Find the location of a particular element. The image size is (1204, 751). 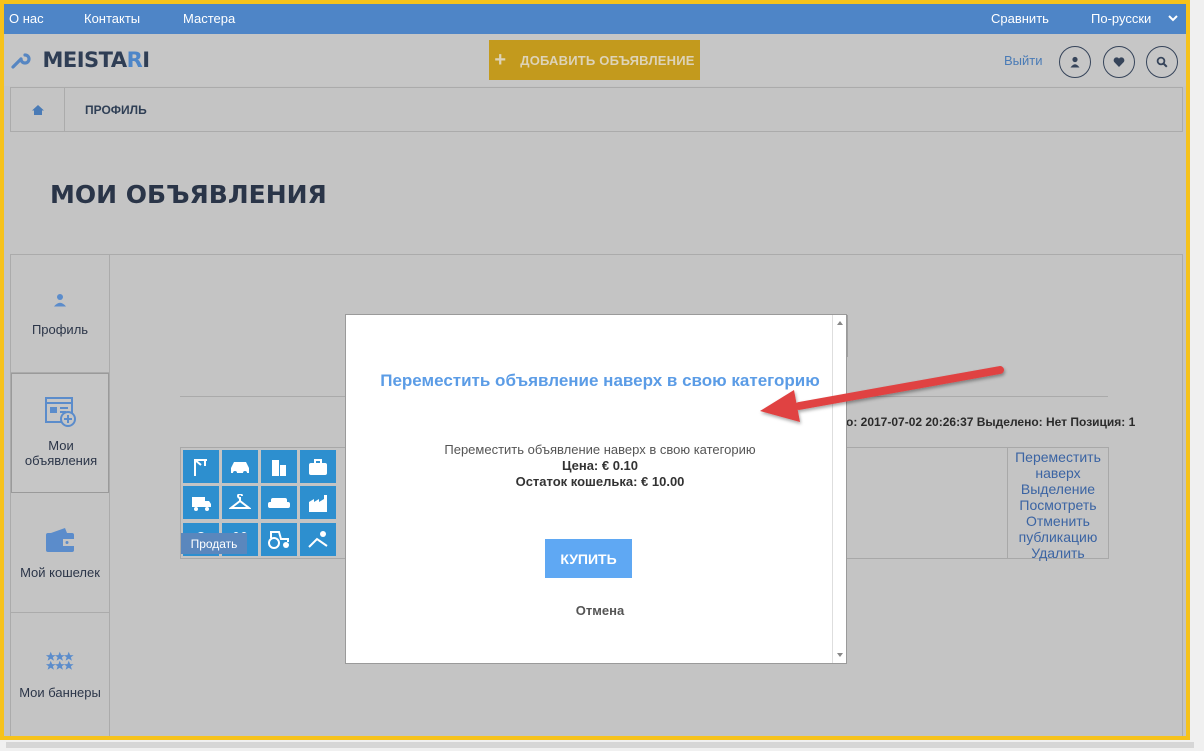

sidebar-item-label: Профиль is located at coordinates (60, 329).